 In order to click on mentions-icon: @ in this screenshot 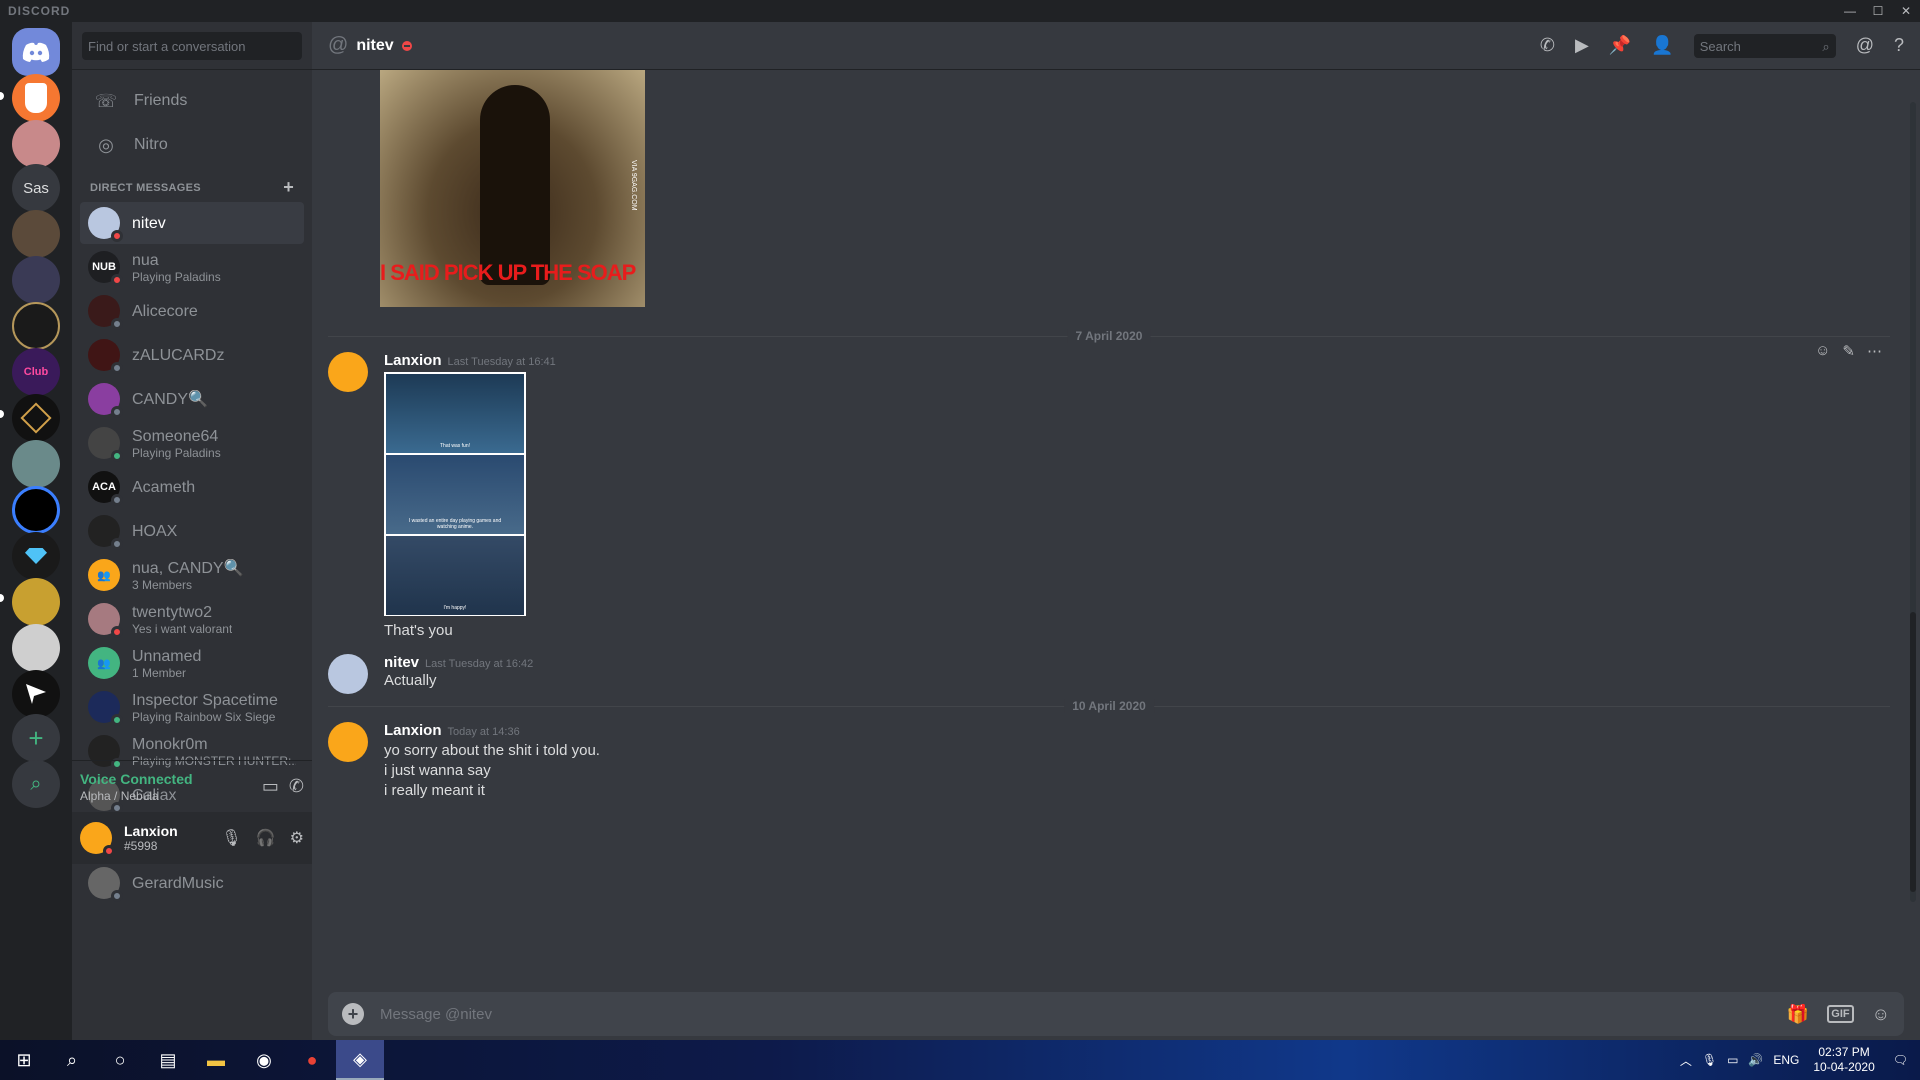, I will do `click(1865, 45)`.